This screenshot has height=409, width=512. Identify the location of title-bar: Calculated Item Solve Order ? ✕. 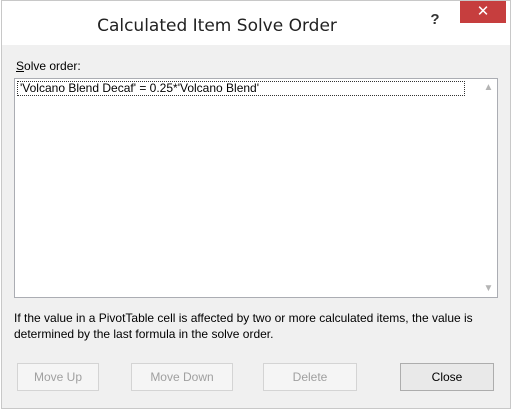
(256, 23).